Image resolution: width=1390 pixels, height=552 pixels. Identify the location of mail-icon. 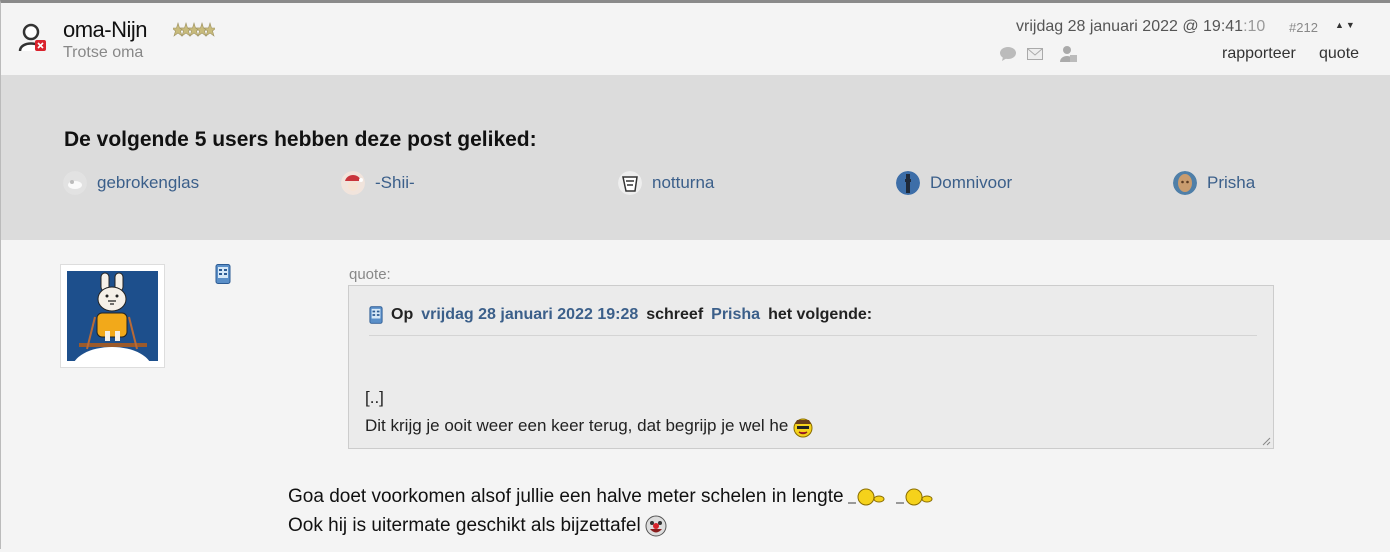
(1035, 54).